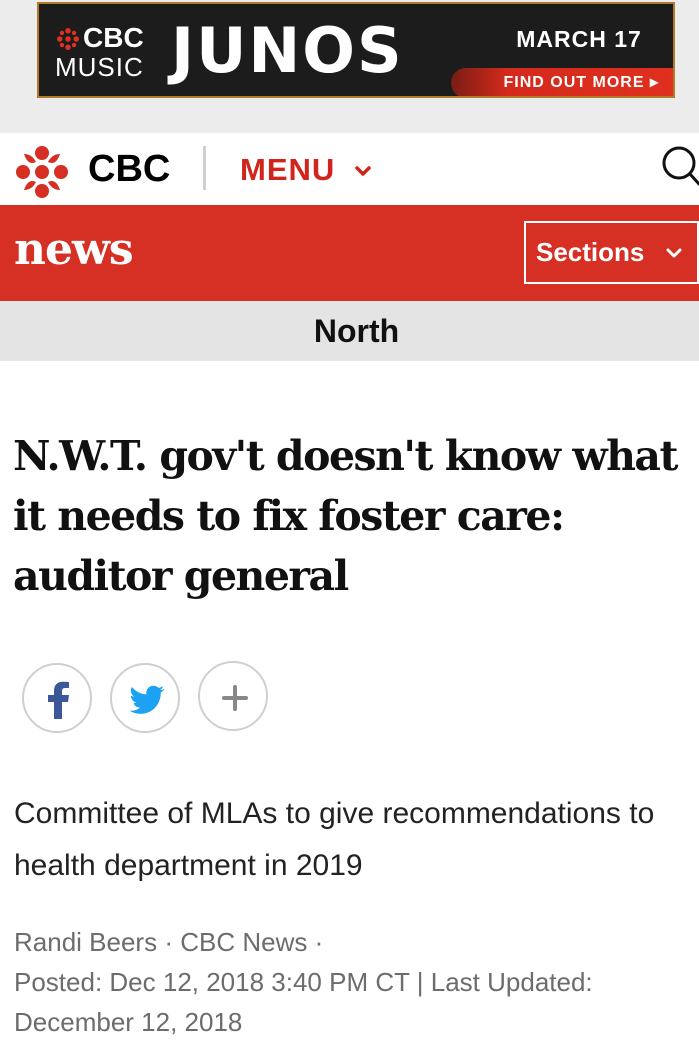 This screenshot has height=1057, width=699. I want to click on plus-icon, so click(235, 698).